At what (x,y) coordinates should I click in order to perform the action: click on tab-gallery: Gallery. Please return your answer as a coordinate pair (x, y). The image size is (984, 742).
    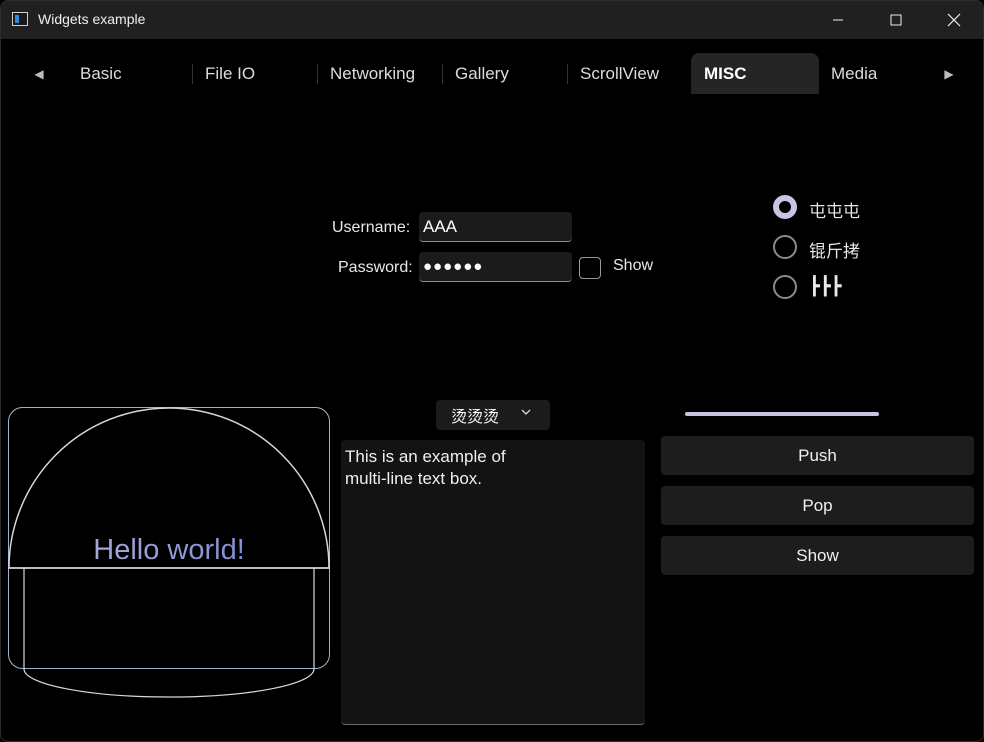
    Looking at the image, I should click on (504, 73).